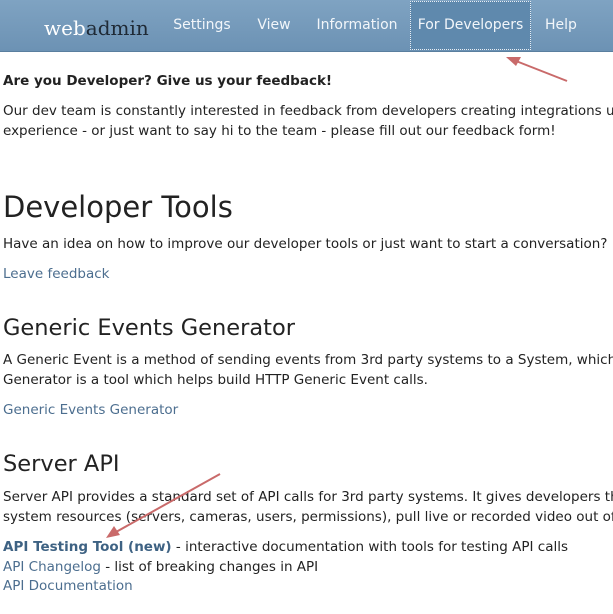 This screenshot has width=613, height=614. Describe the element at coordinates (202, 25) in the screenshot. I see `nav-settings: Settings` at that location.